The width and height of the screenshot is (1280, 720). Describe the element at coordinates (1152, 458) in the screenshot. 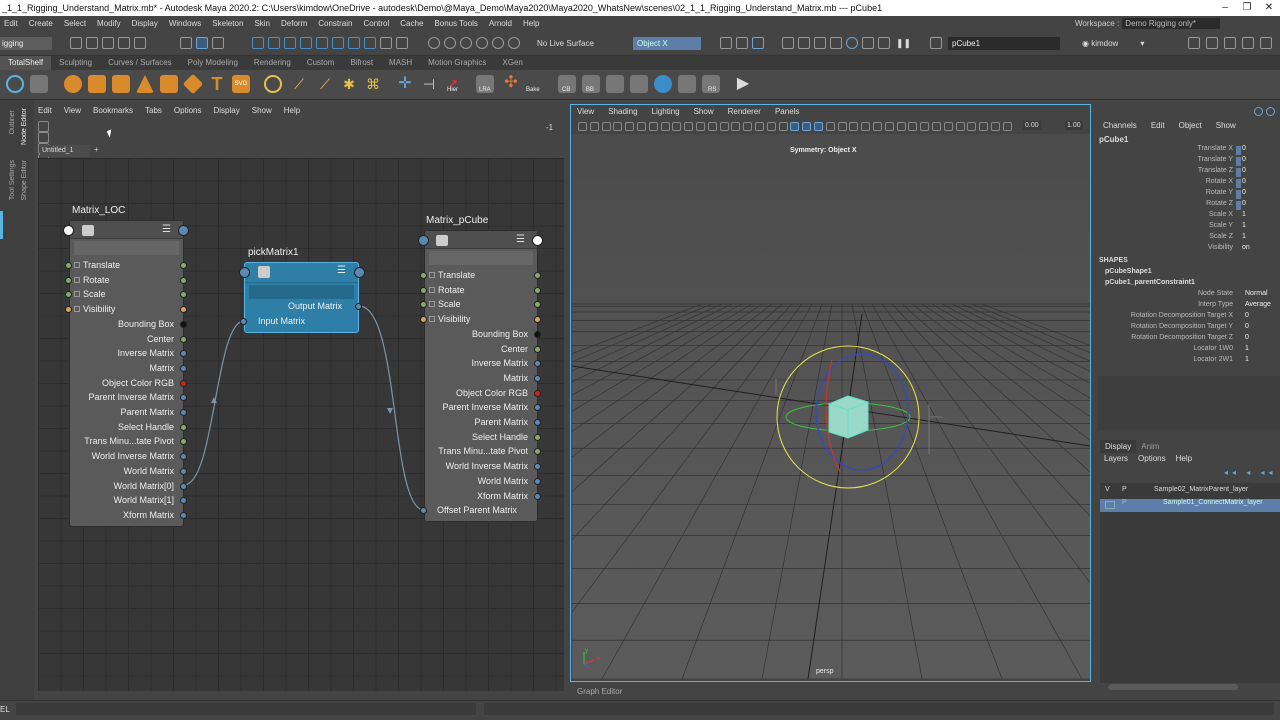

I see `menu-options: Options` at that location.